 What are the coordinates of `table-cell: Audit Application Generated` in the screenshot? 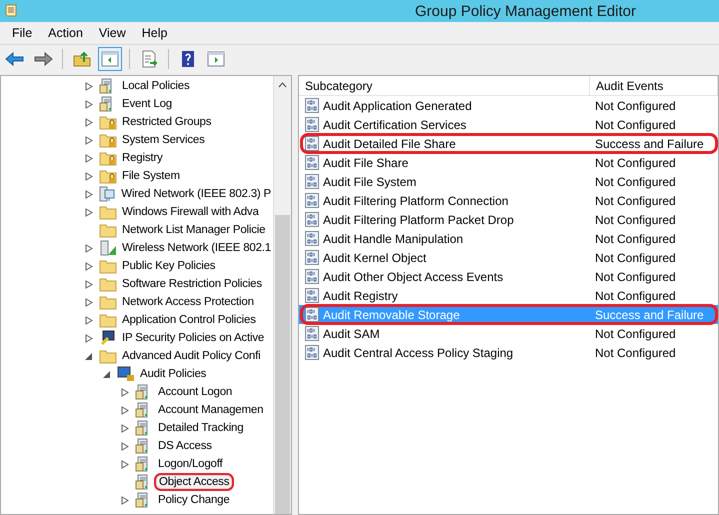 It's located at (397, 105).